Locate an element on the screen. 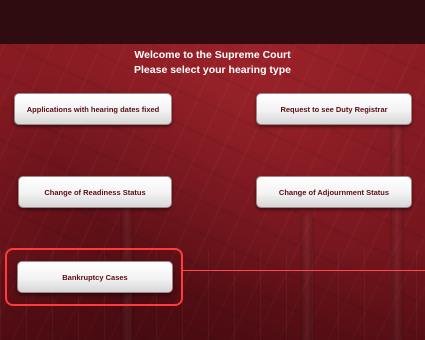 The width and height of the screenshot is (425, 340). instruction-text: Please select your hearing type is located at coordinates (212, 70).